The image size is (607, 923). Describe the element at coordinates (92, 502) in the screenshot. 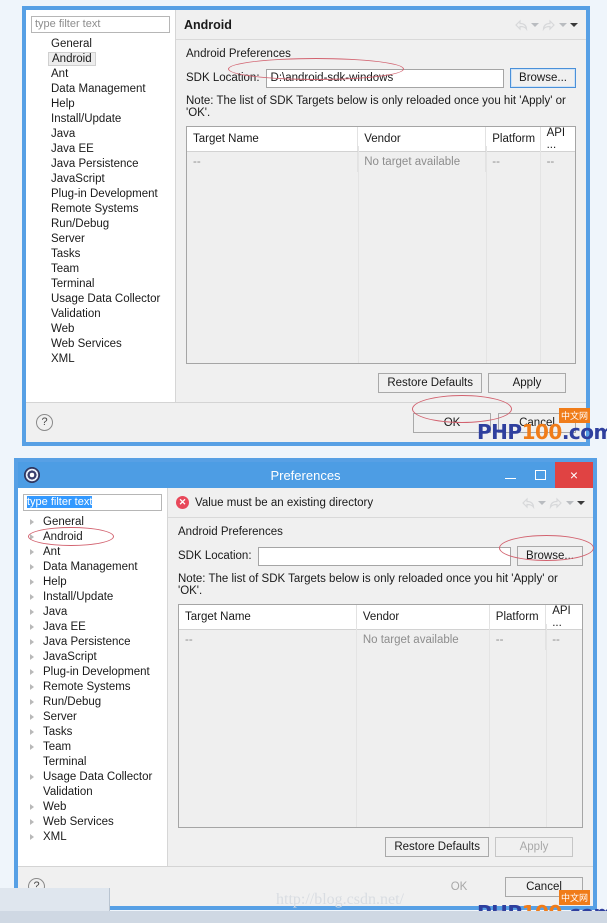

I see `filter-input-bottom: type filter text` at that location.